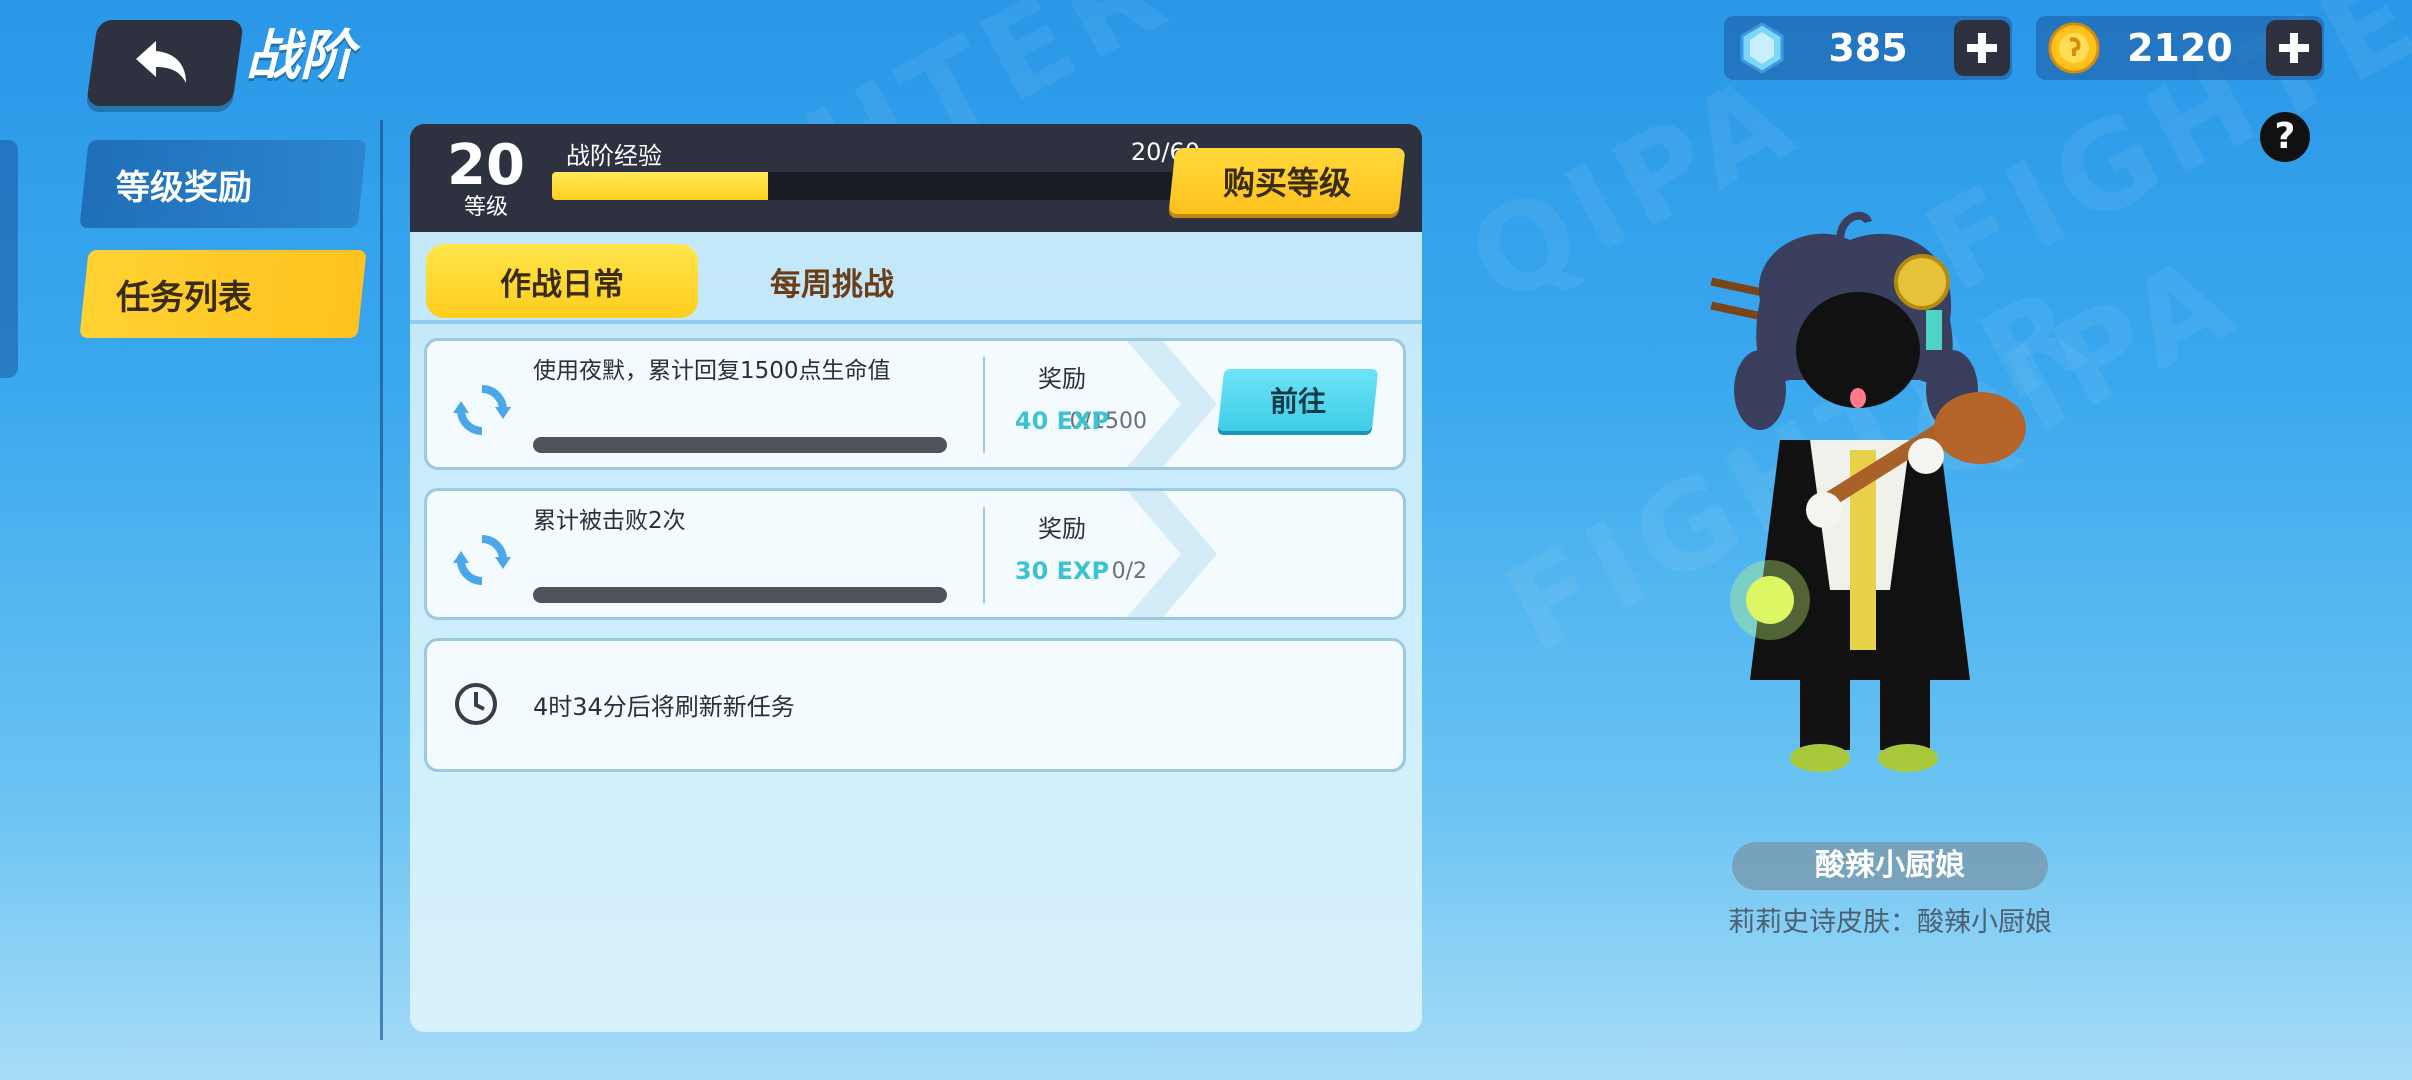 This screenshot has height=1080, width=2412. Describe the element at coordinates (562, 281) in the screenshot. I see `tab-daily-combat: 作战日常` at that location.